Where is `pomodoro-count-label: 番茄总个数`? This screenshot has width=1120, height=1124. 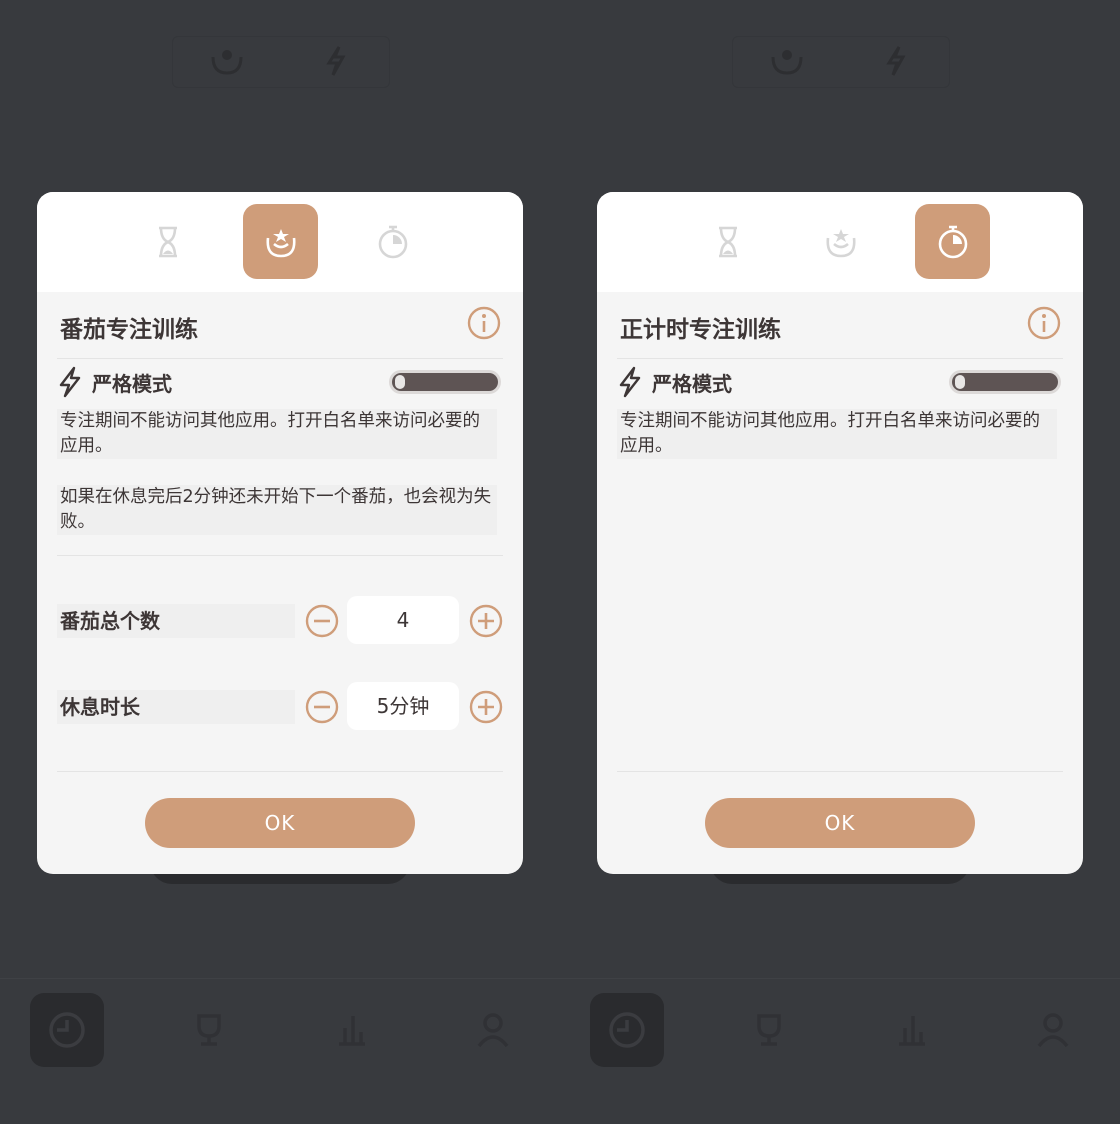
pomodoro-count-label: 番茄总个数 is located at coordinates (176, 621).